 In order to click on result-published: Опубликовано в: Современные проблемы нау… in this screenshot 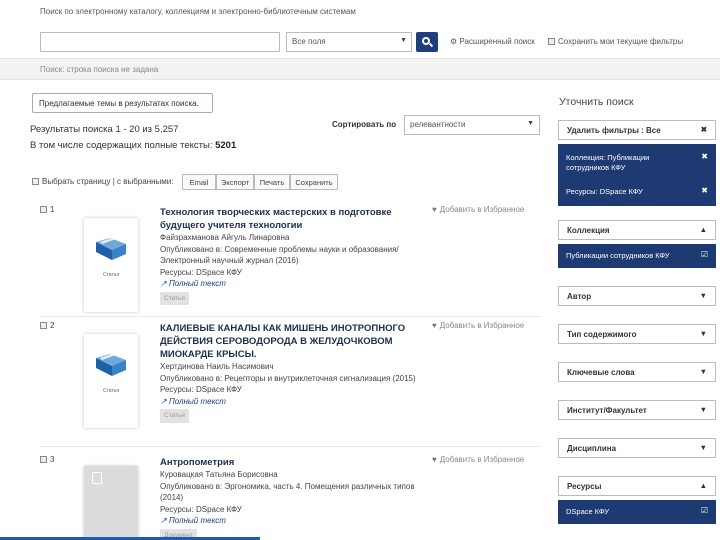, I will do `click(279, 255)`.